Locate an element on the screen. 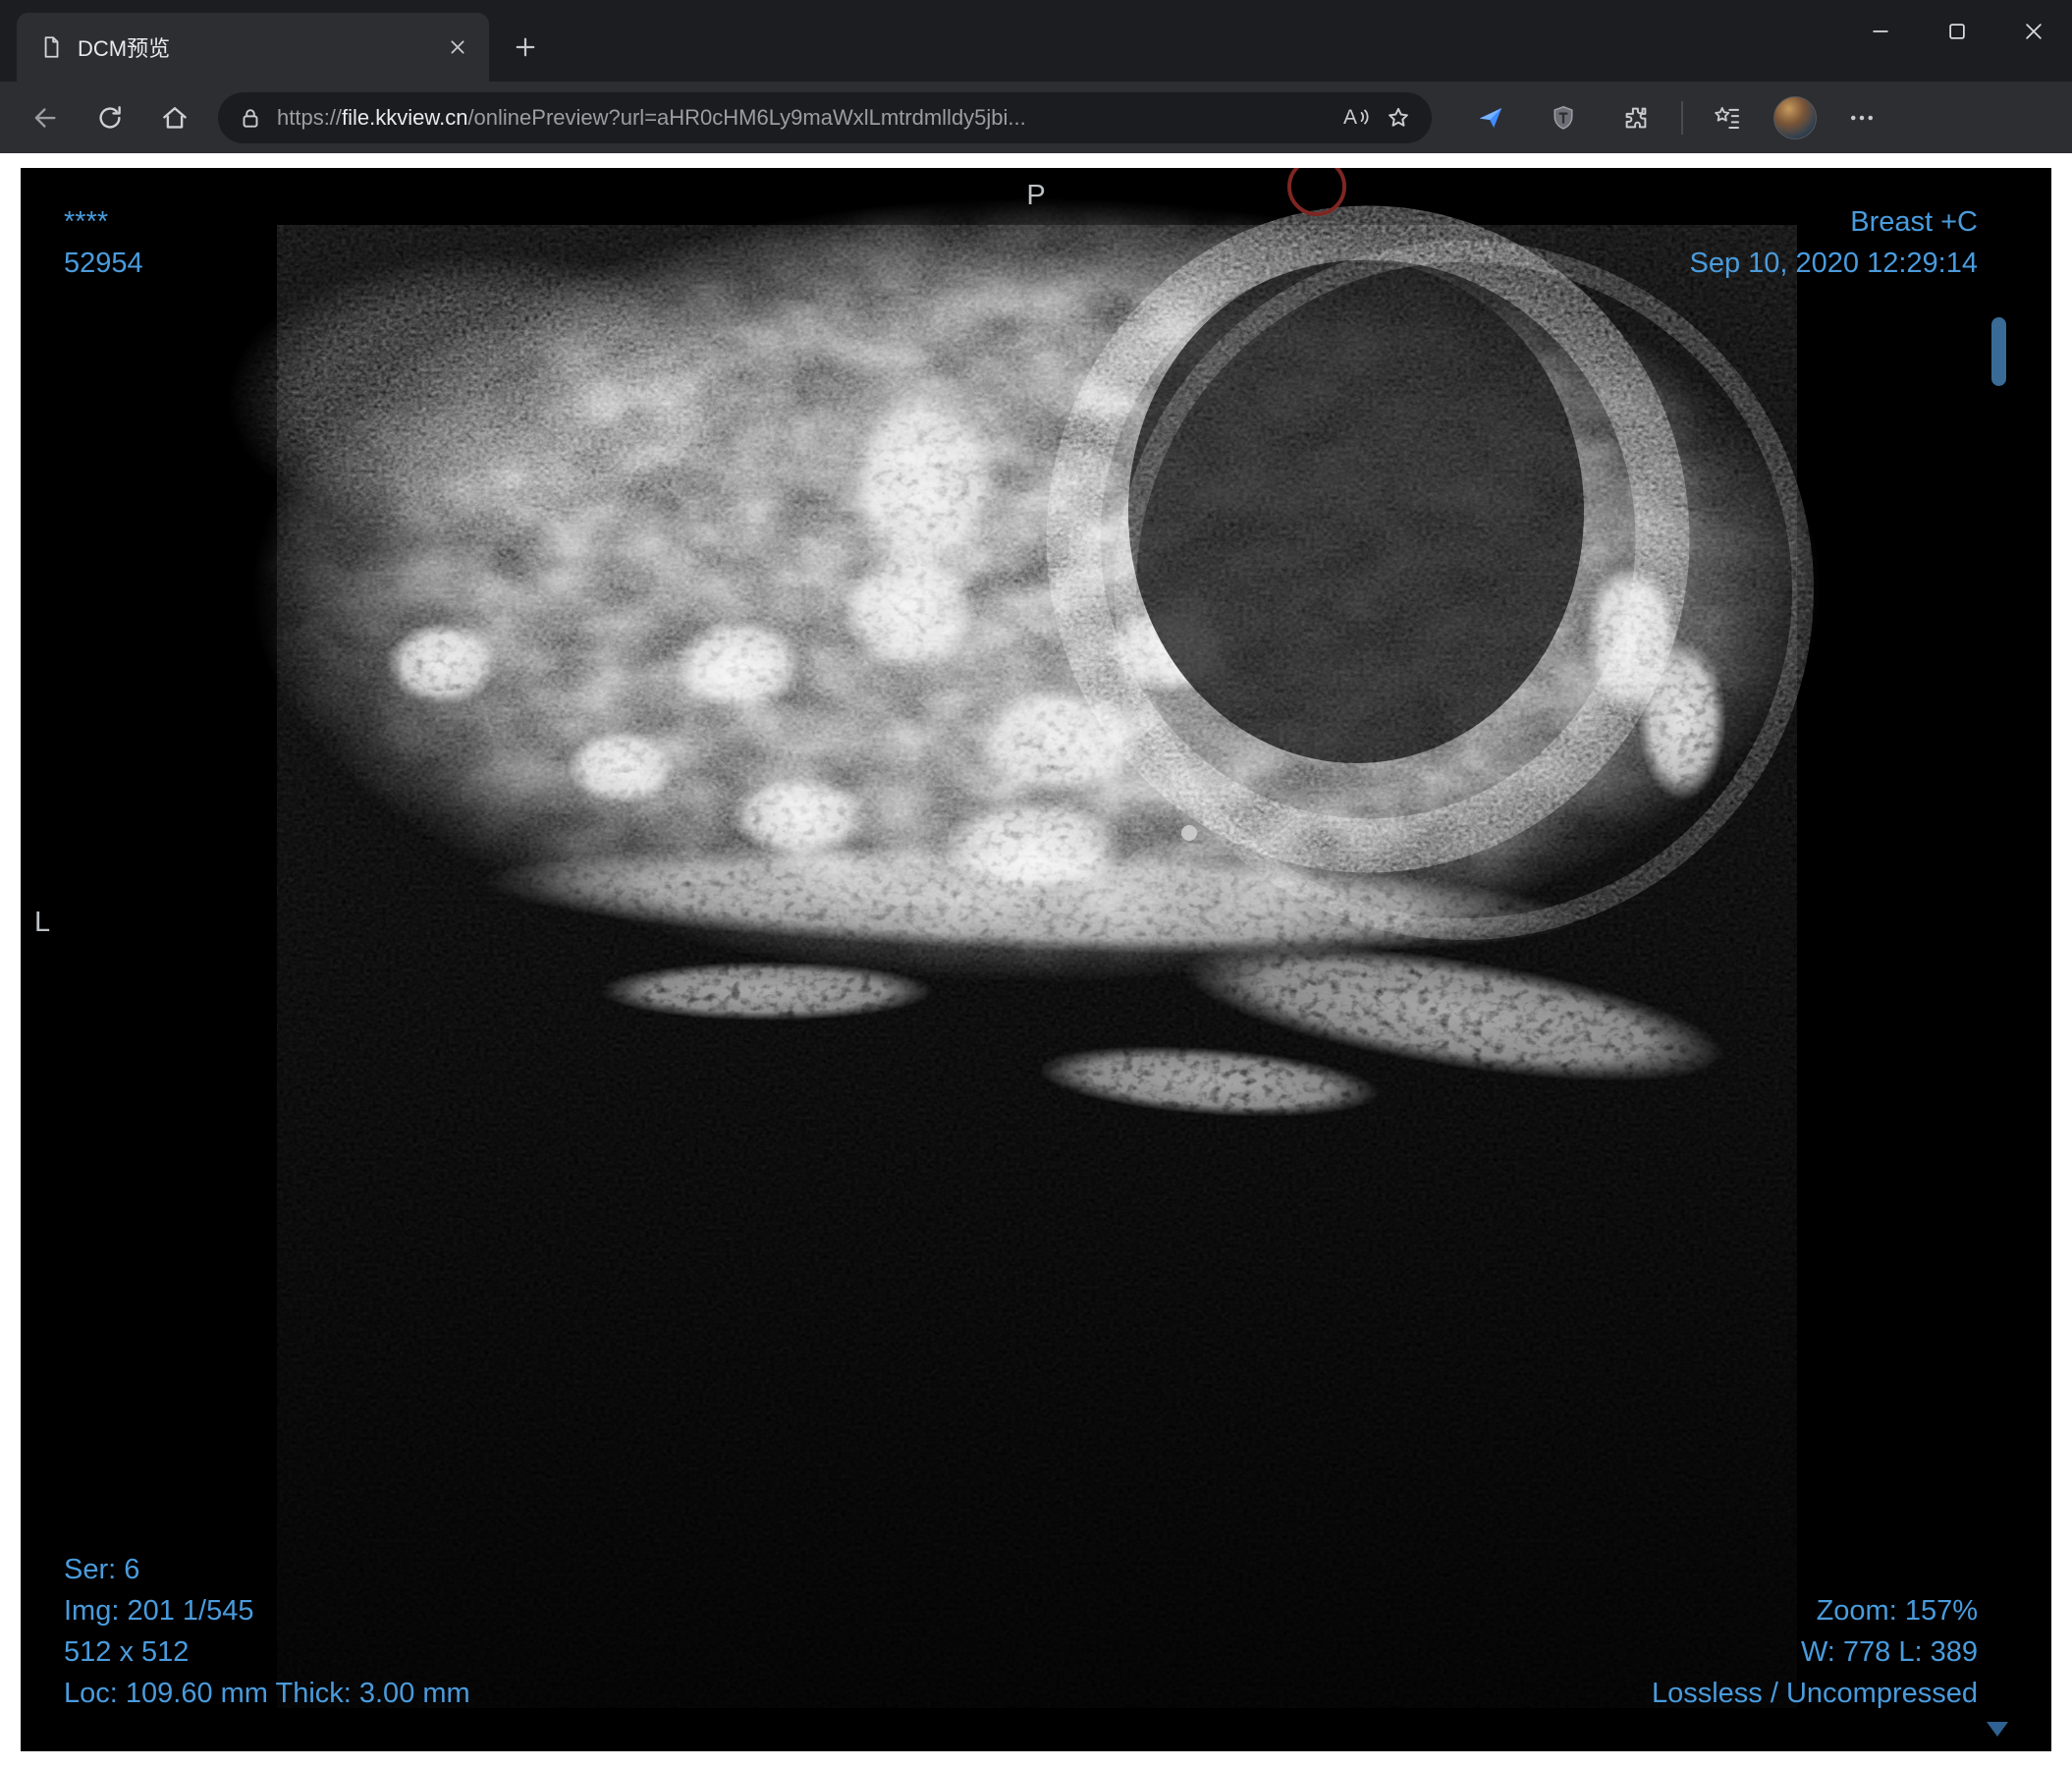 This screenshot has width=2072, height=1768. ellipsis-icon is located at coordinates (1862, 117).